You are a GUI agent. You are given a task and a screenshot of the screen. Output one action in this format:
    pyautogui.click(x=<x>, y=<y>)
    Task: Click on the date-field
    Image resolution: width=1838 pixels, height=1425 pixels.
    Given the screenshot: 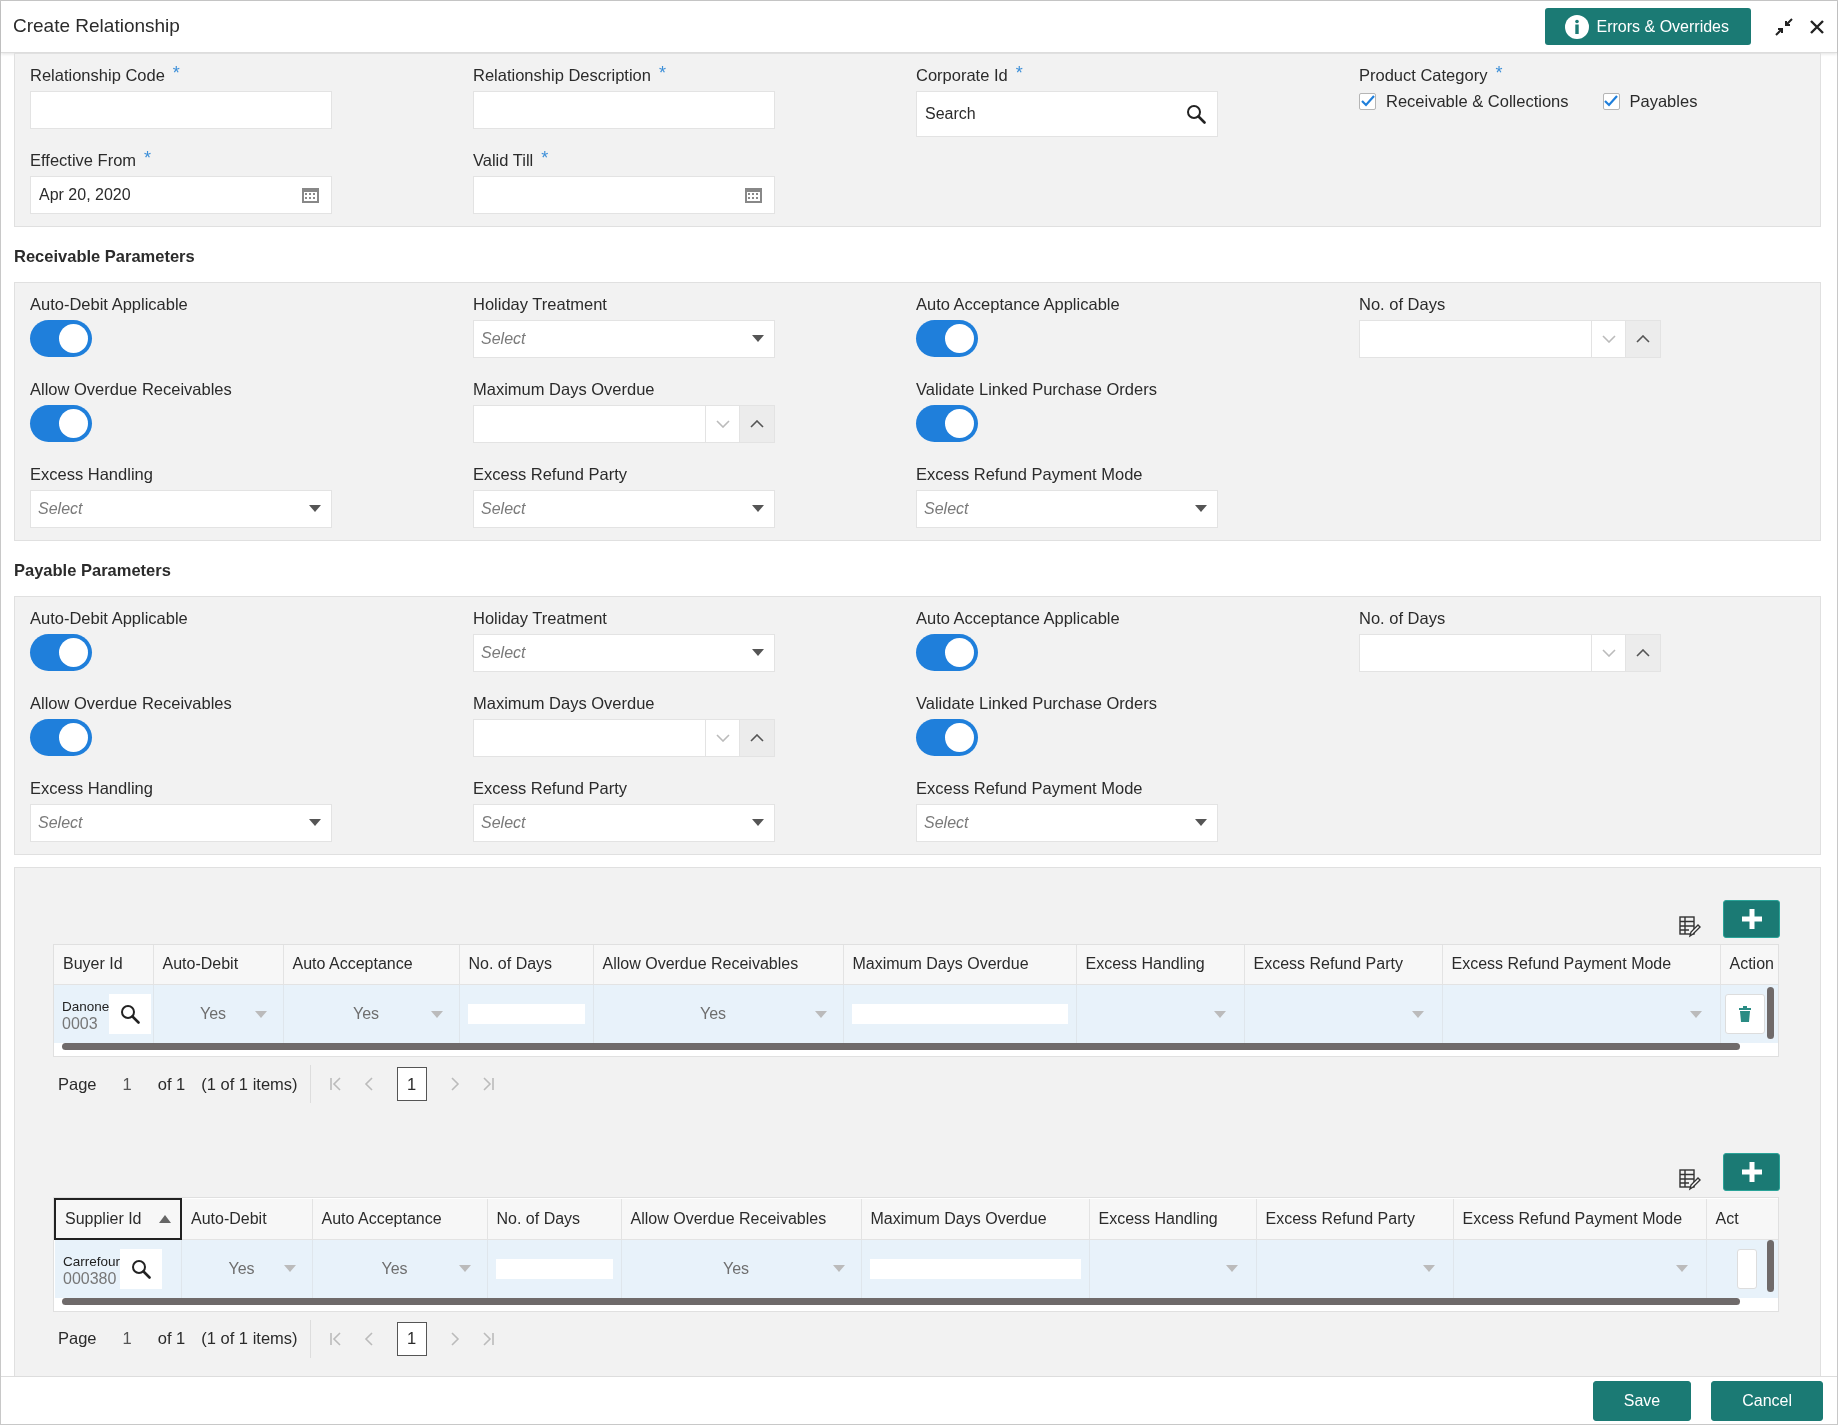 What is the action you would take?
    pyautogui.click(x=624, y=195)
    